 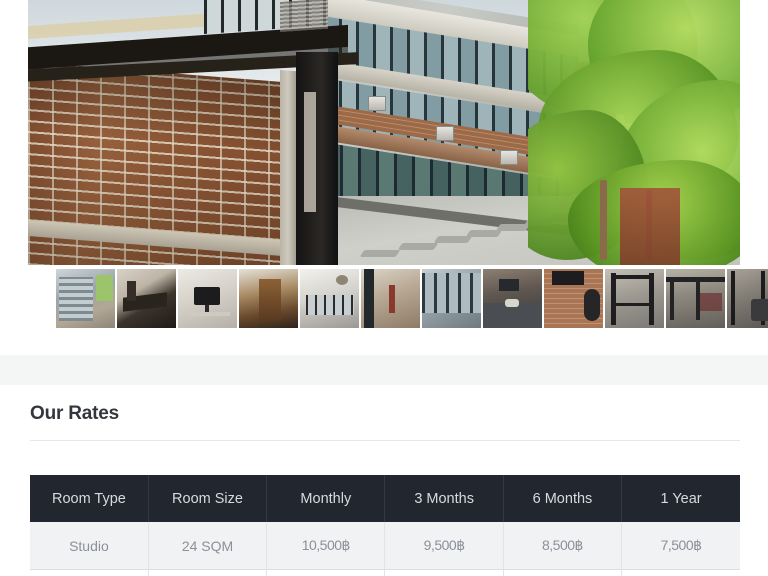 What do you see at coordinates (672, 301) in the screenshot?
I see `thumbnail-post` at bounding box center [672, 301].